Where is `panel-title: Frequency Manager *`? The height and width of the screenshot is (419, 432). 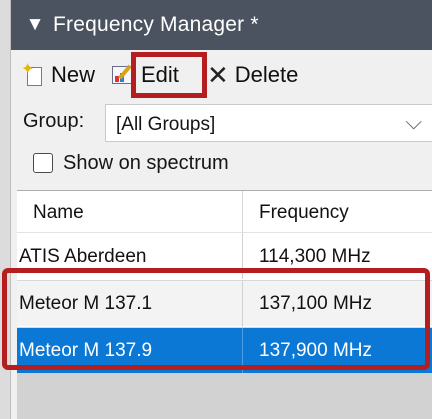
panel-title: Frequency Manager * is located at coordinates (156, 24).